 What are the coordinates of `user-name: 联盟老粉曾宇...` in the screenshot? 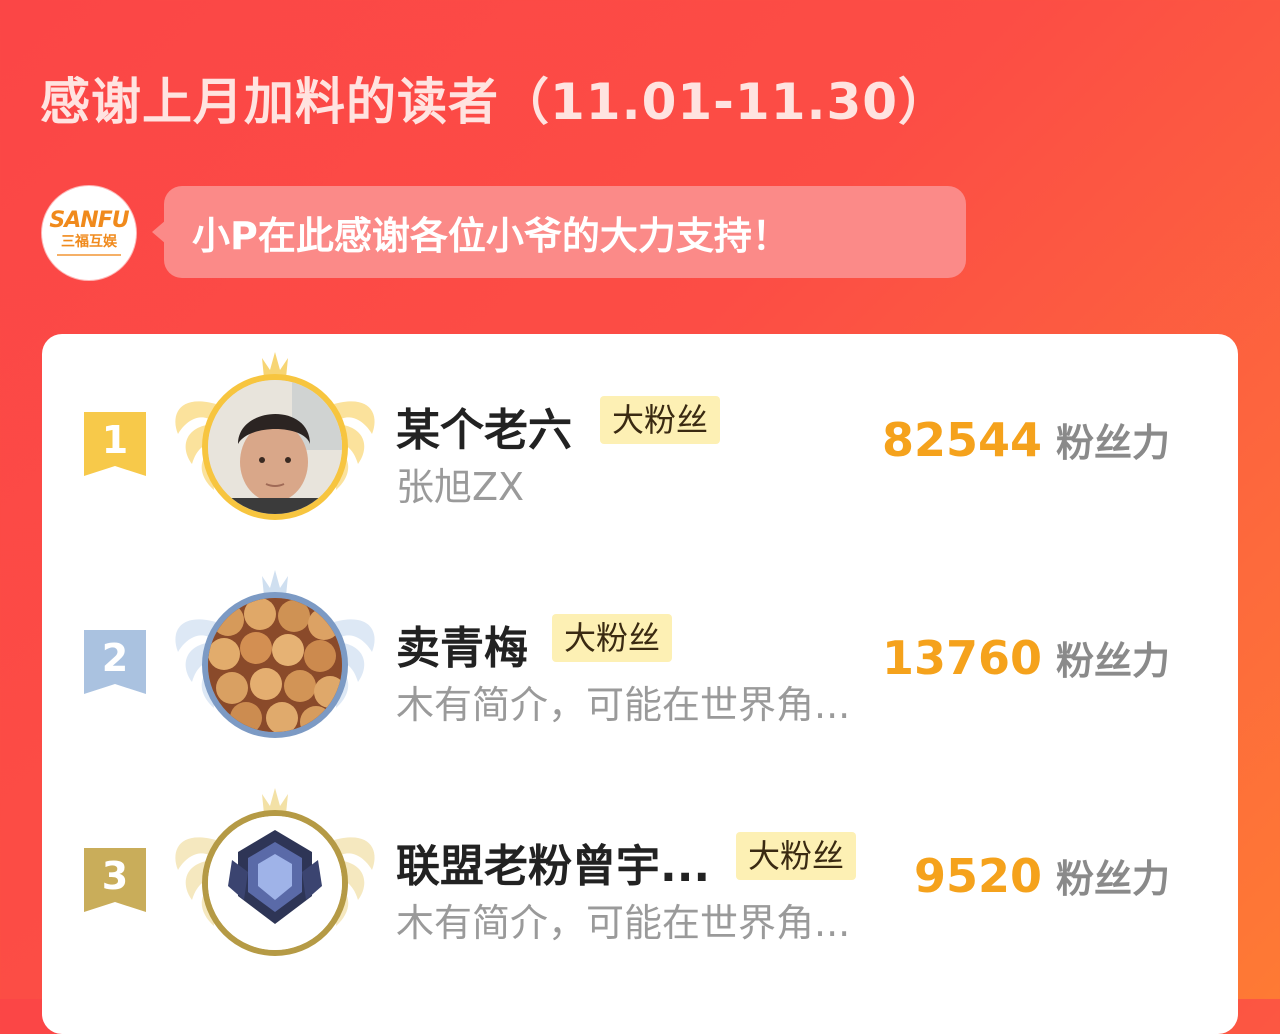 It's located at (553, 862).